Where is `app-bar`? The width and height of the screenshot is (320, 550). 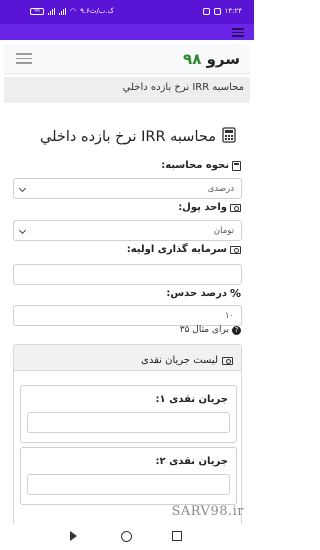 app-bar is located at coordinates (127, 32).